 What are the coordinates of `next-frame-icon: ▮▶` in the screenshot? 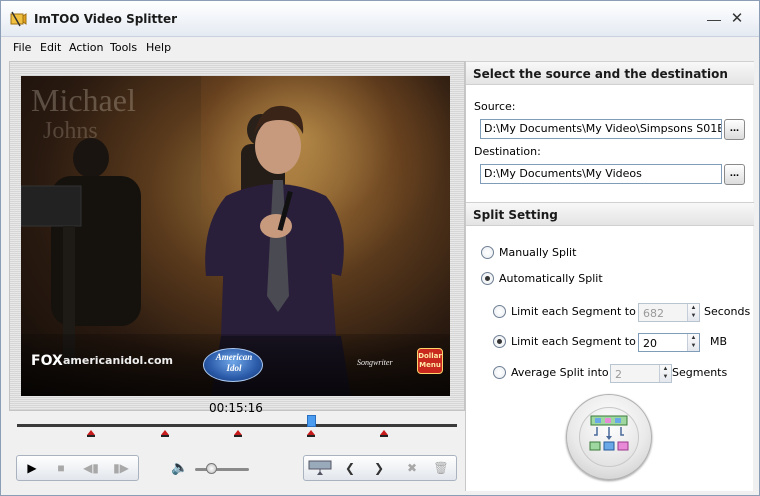 It's located at (121, 468).